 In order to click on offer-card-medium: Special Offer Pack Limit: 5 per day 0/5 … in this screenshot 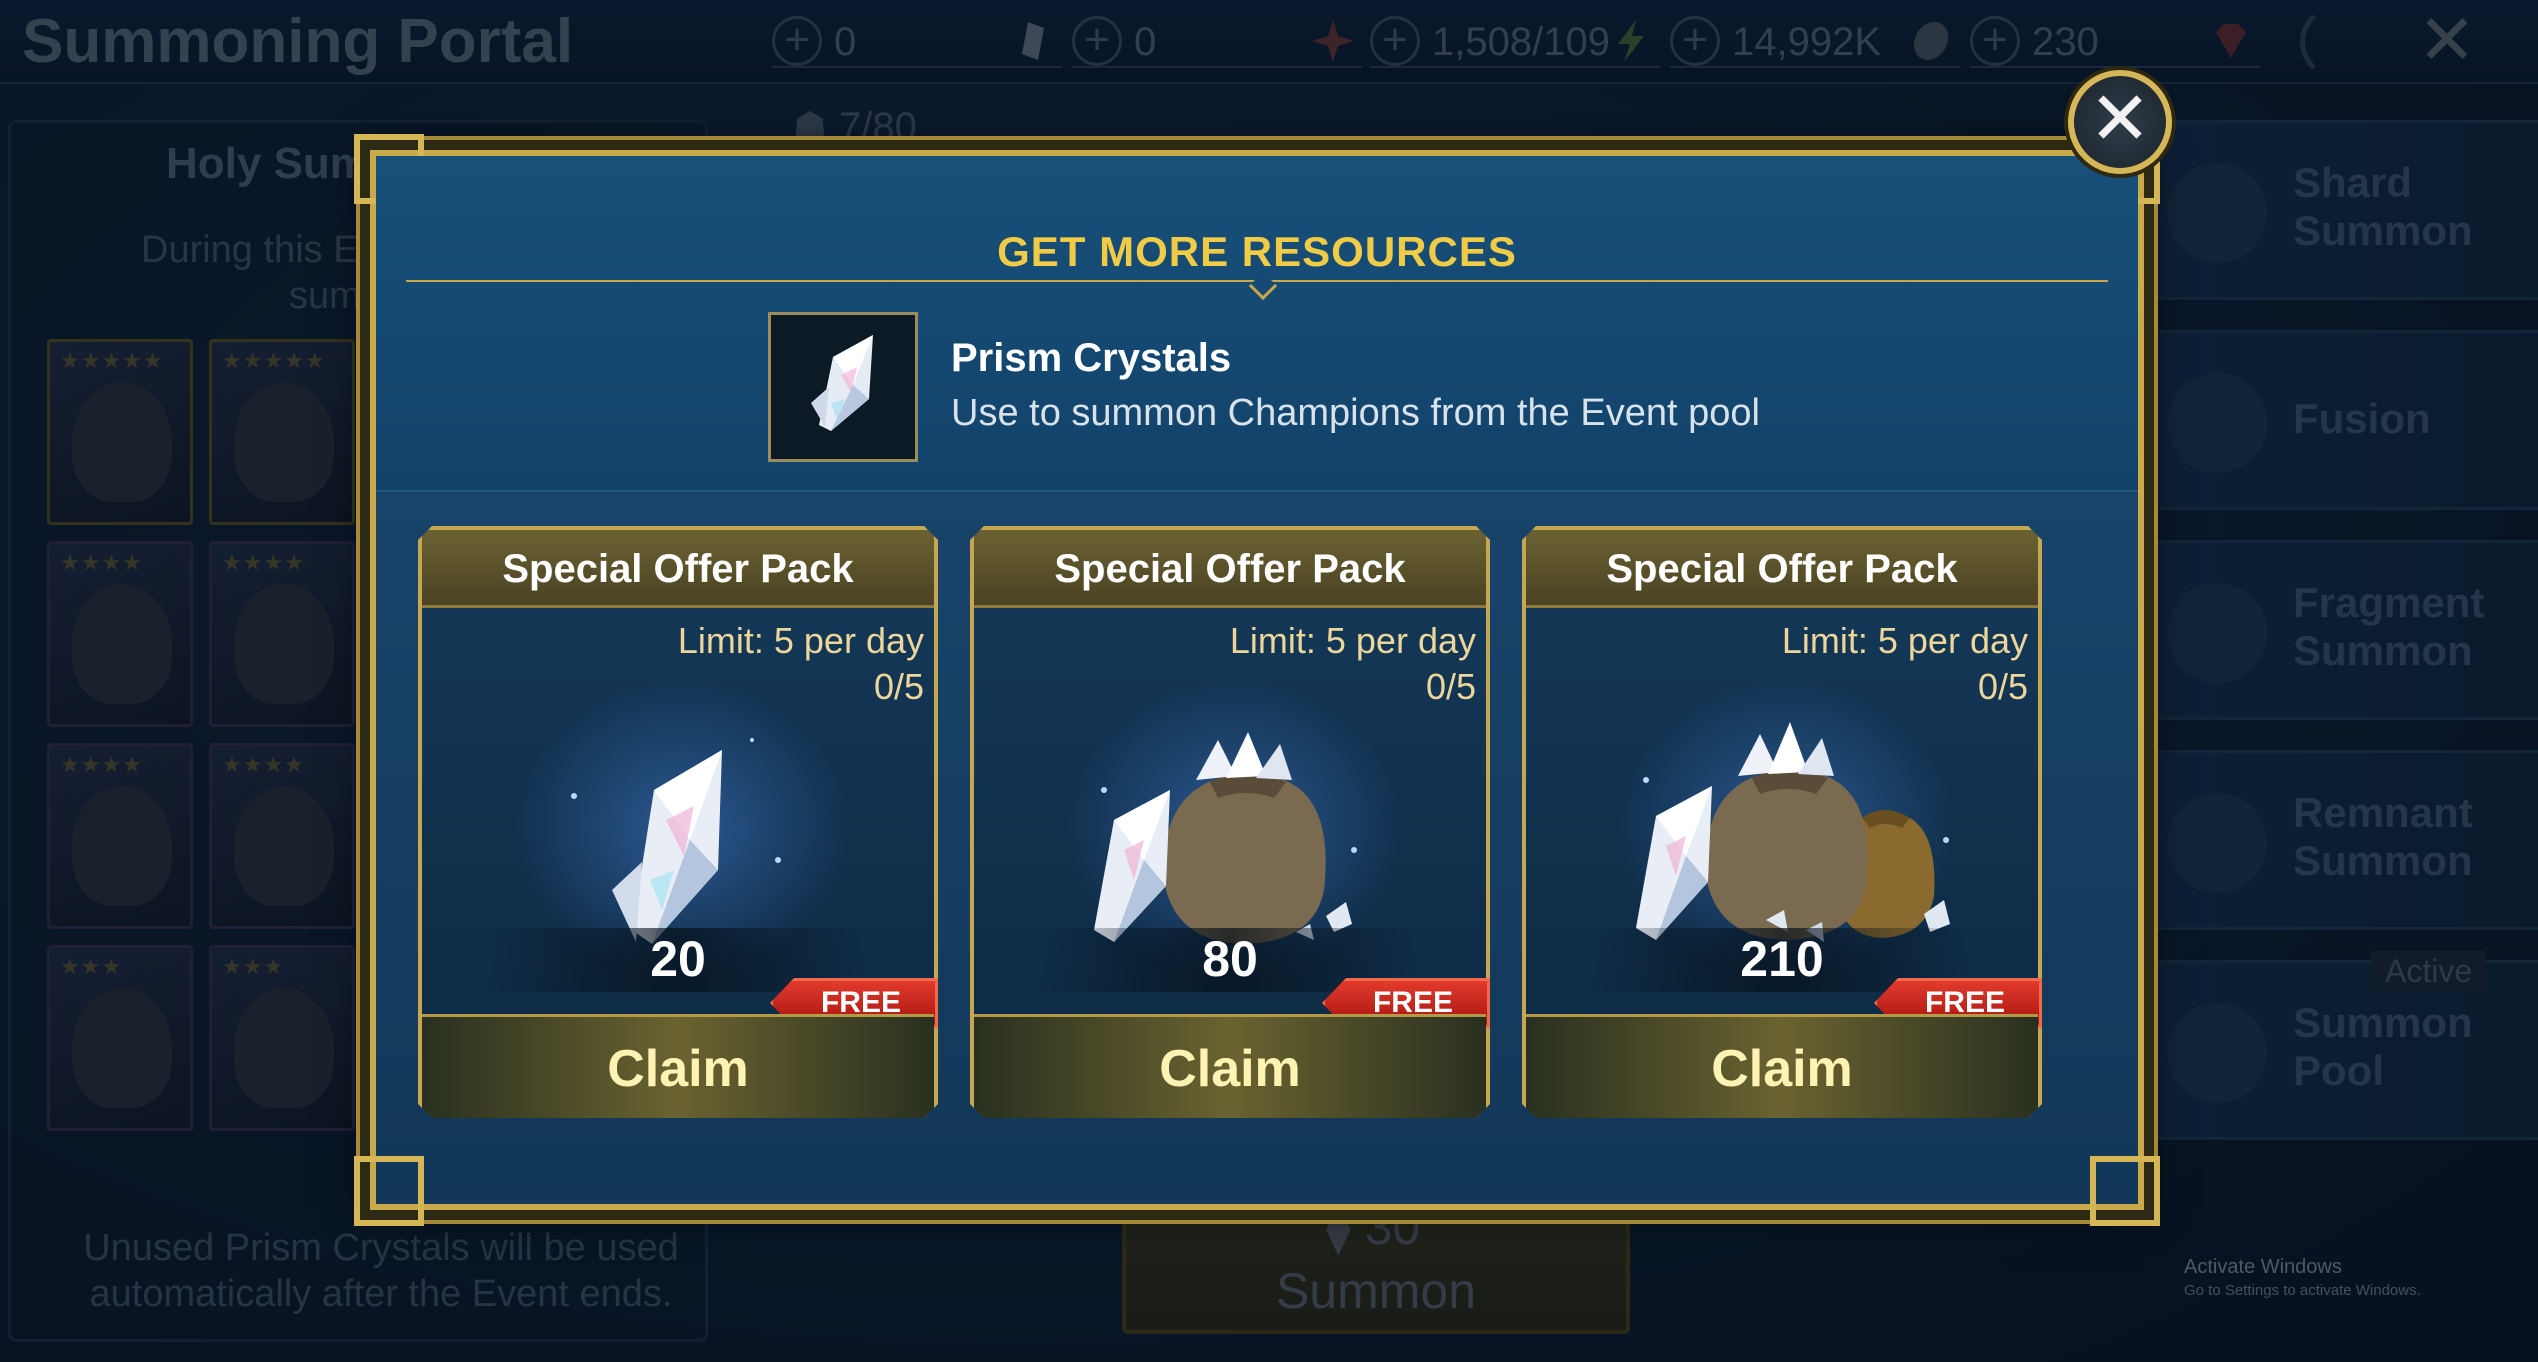, I will do `click(1230, 822)`.